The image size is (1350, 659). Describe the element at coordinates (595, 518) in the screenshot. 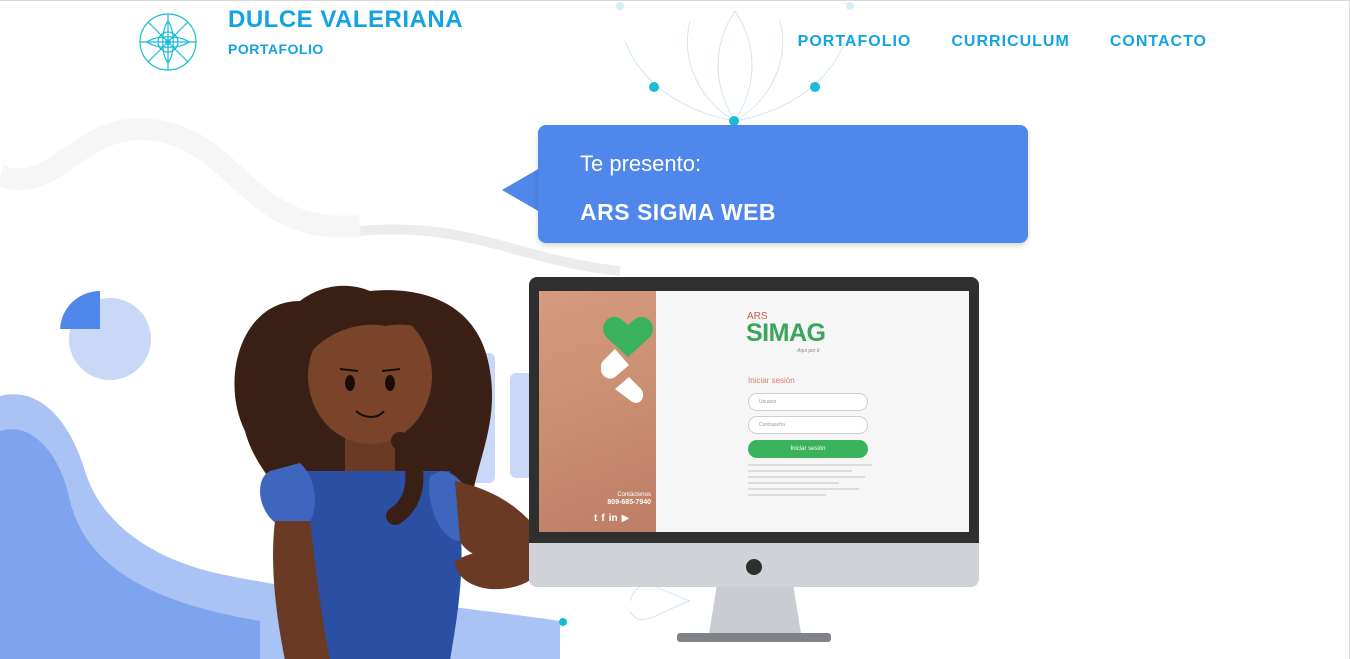

I see `twitter-icon: t` at that location.